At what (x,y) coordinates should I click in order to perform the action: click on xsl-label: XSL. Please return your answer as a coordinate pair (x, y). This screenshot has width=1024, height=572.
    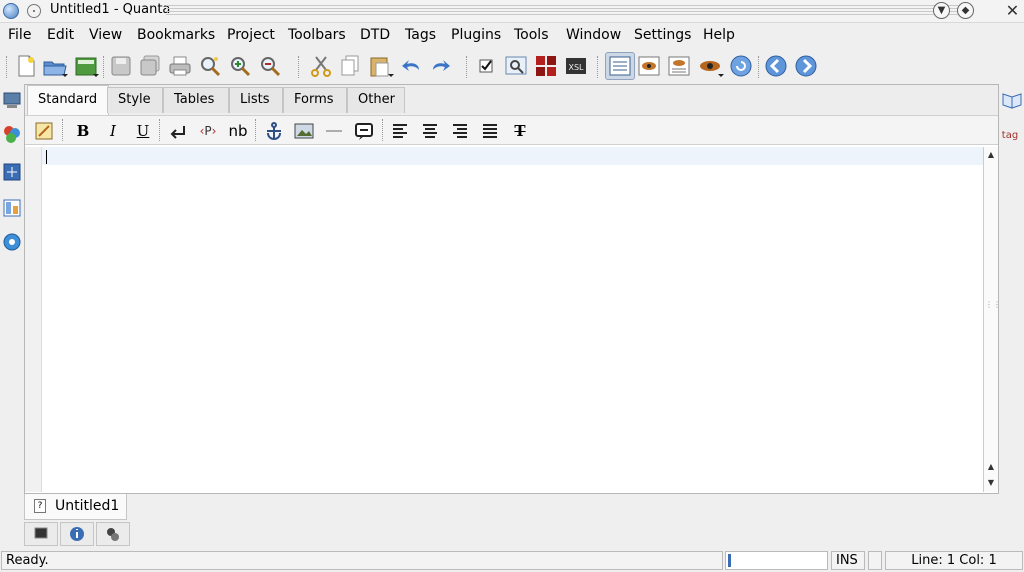
    Looking at the image, I should click on (576, 67).